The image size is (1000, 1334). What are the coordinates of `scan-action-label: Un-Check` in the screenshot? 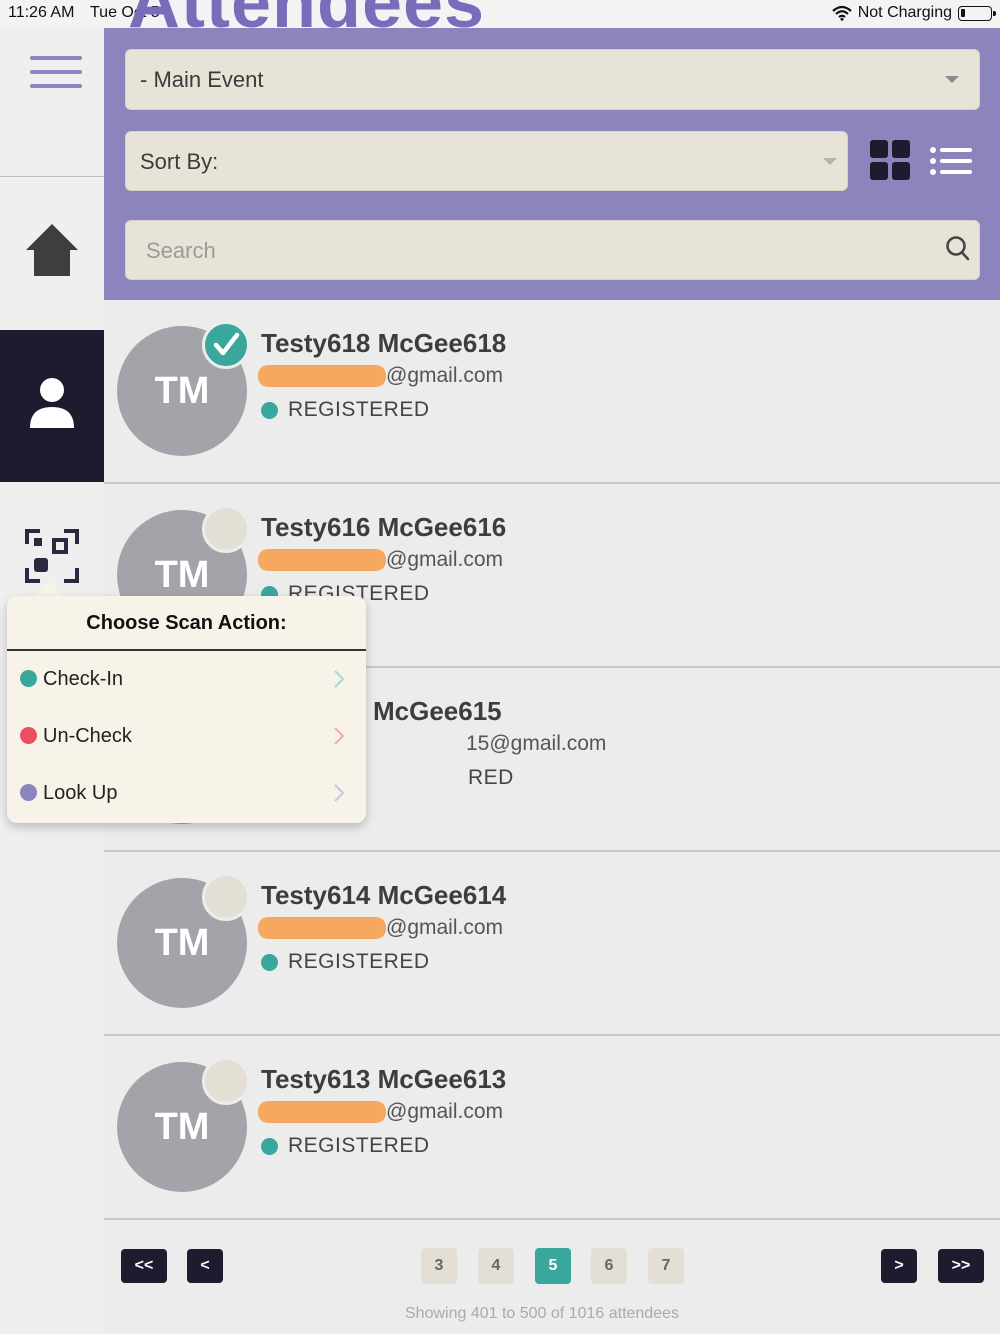 It's located at (87, 736).